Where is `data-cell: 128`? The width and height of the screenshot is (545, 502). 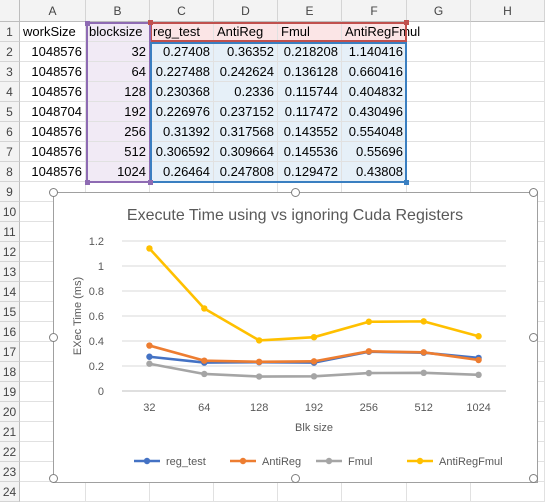 data-cell: 128 is located at coordinates (118, 92).